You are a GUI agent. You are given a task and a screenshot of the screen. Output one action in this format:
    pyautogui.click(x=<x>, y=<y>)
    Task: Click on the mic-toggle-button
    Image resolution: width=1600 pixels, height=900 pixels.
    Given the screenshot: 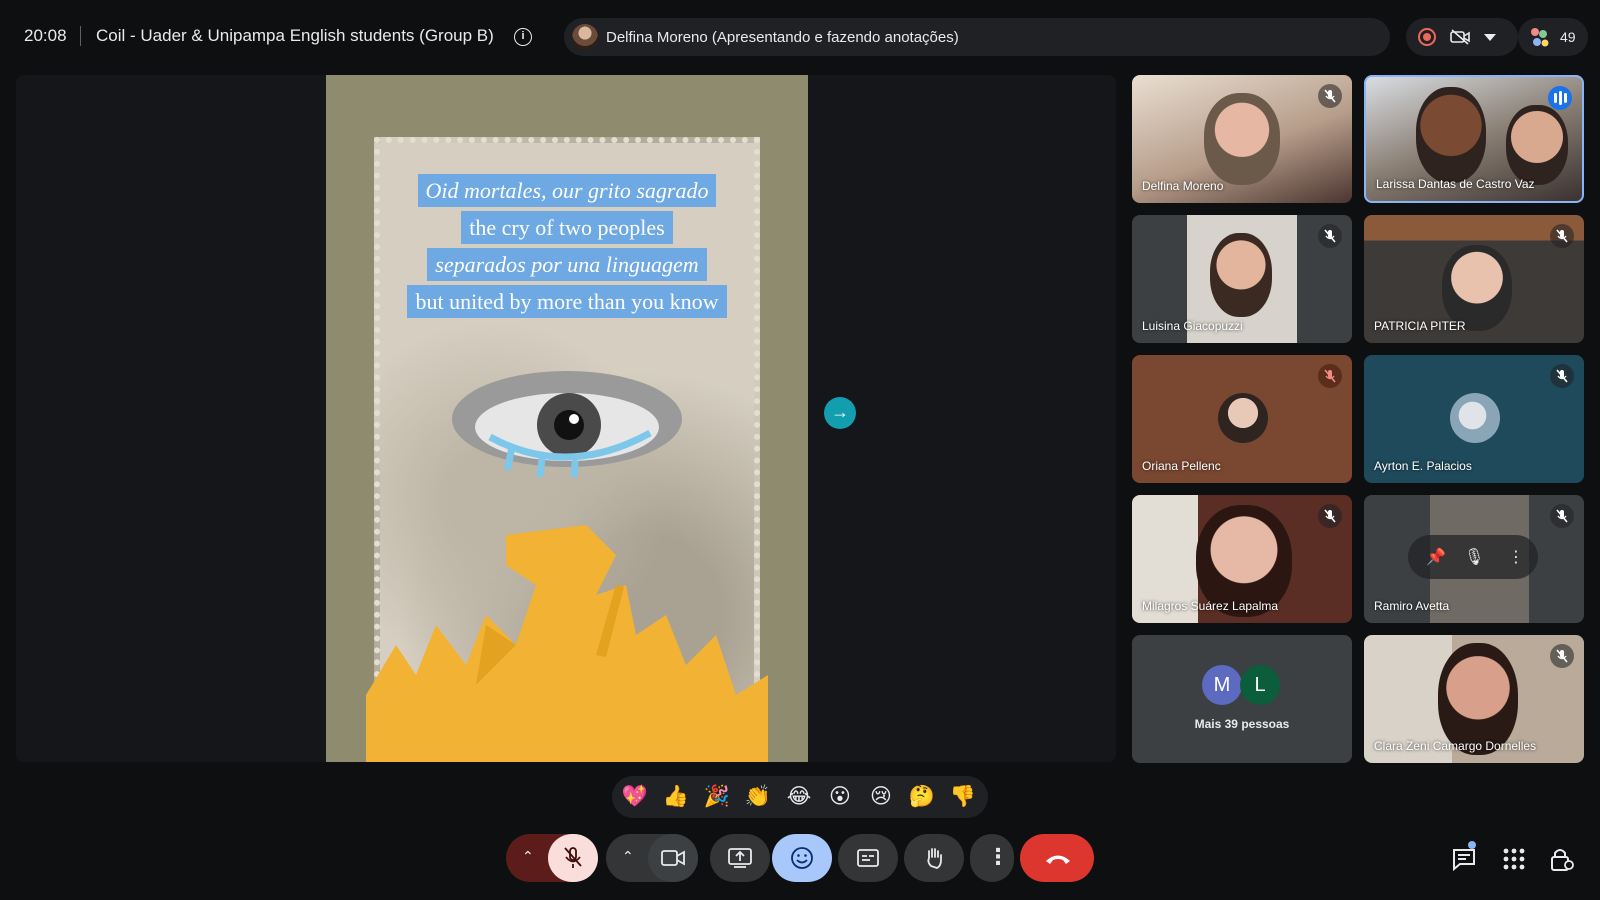 What is the action you would take?
    pyautogui.click(x=573, y=858)
    